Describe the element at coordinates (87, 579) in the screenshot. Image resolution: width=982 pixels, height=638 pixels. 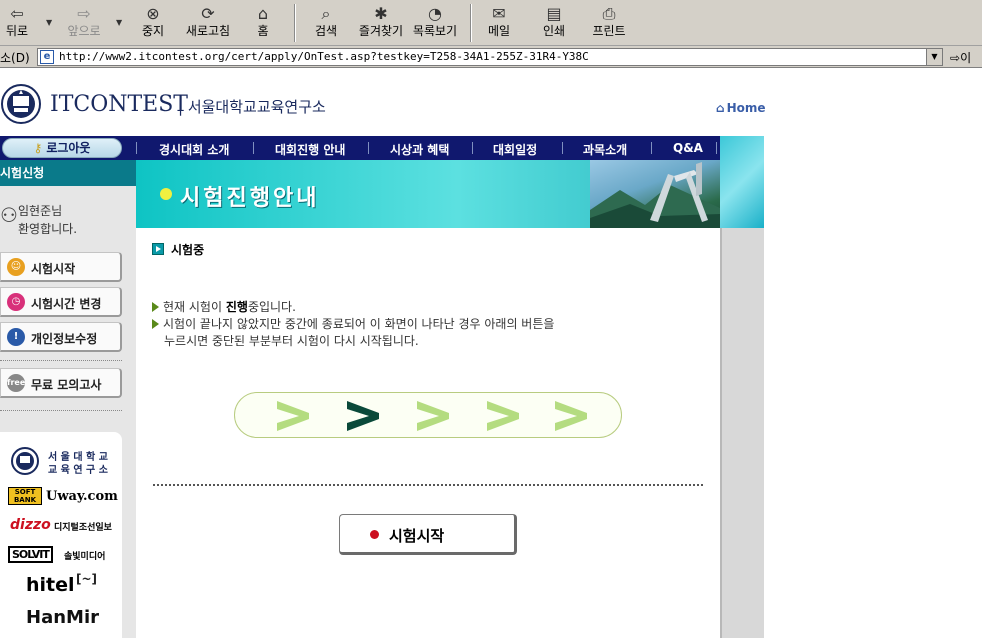
I see `hitel-bracket-icon: [~]` at that location.